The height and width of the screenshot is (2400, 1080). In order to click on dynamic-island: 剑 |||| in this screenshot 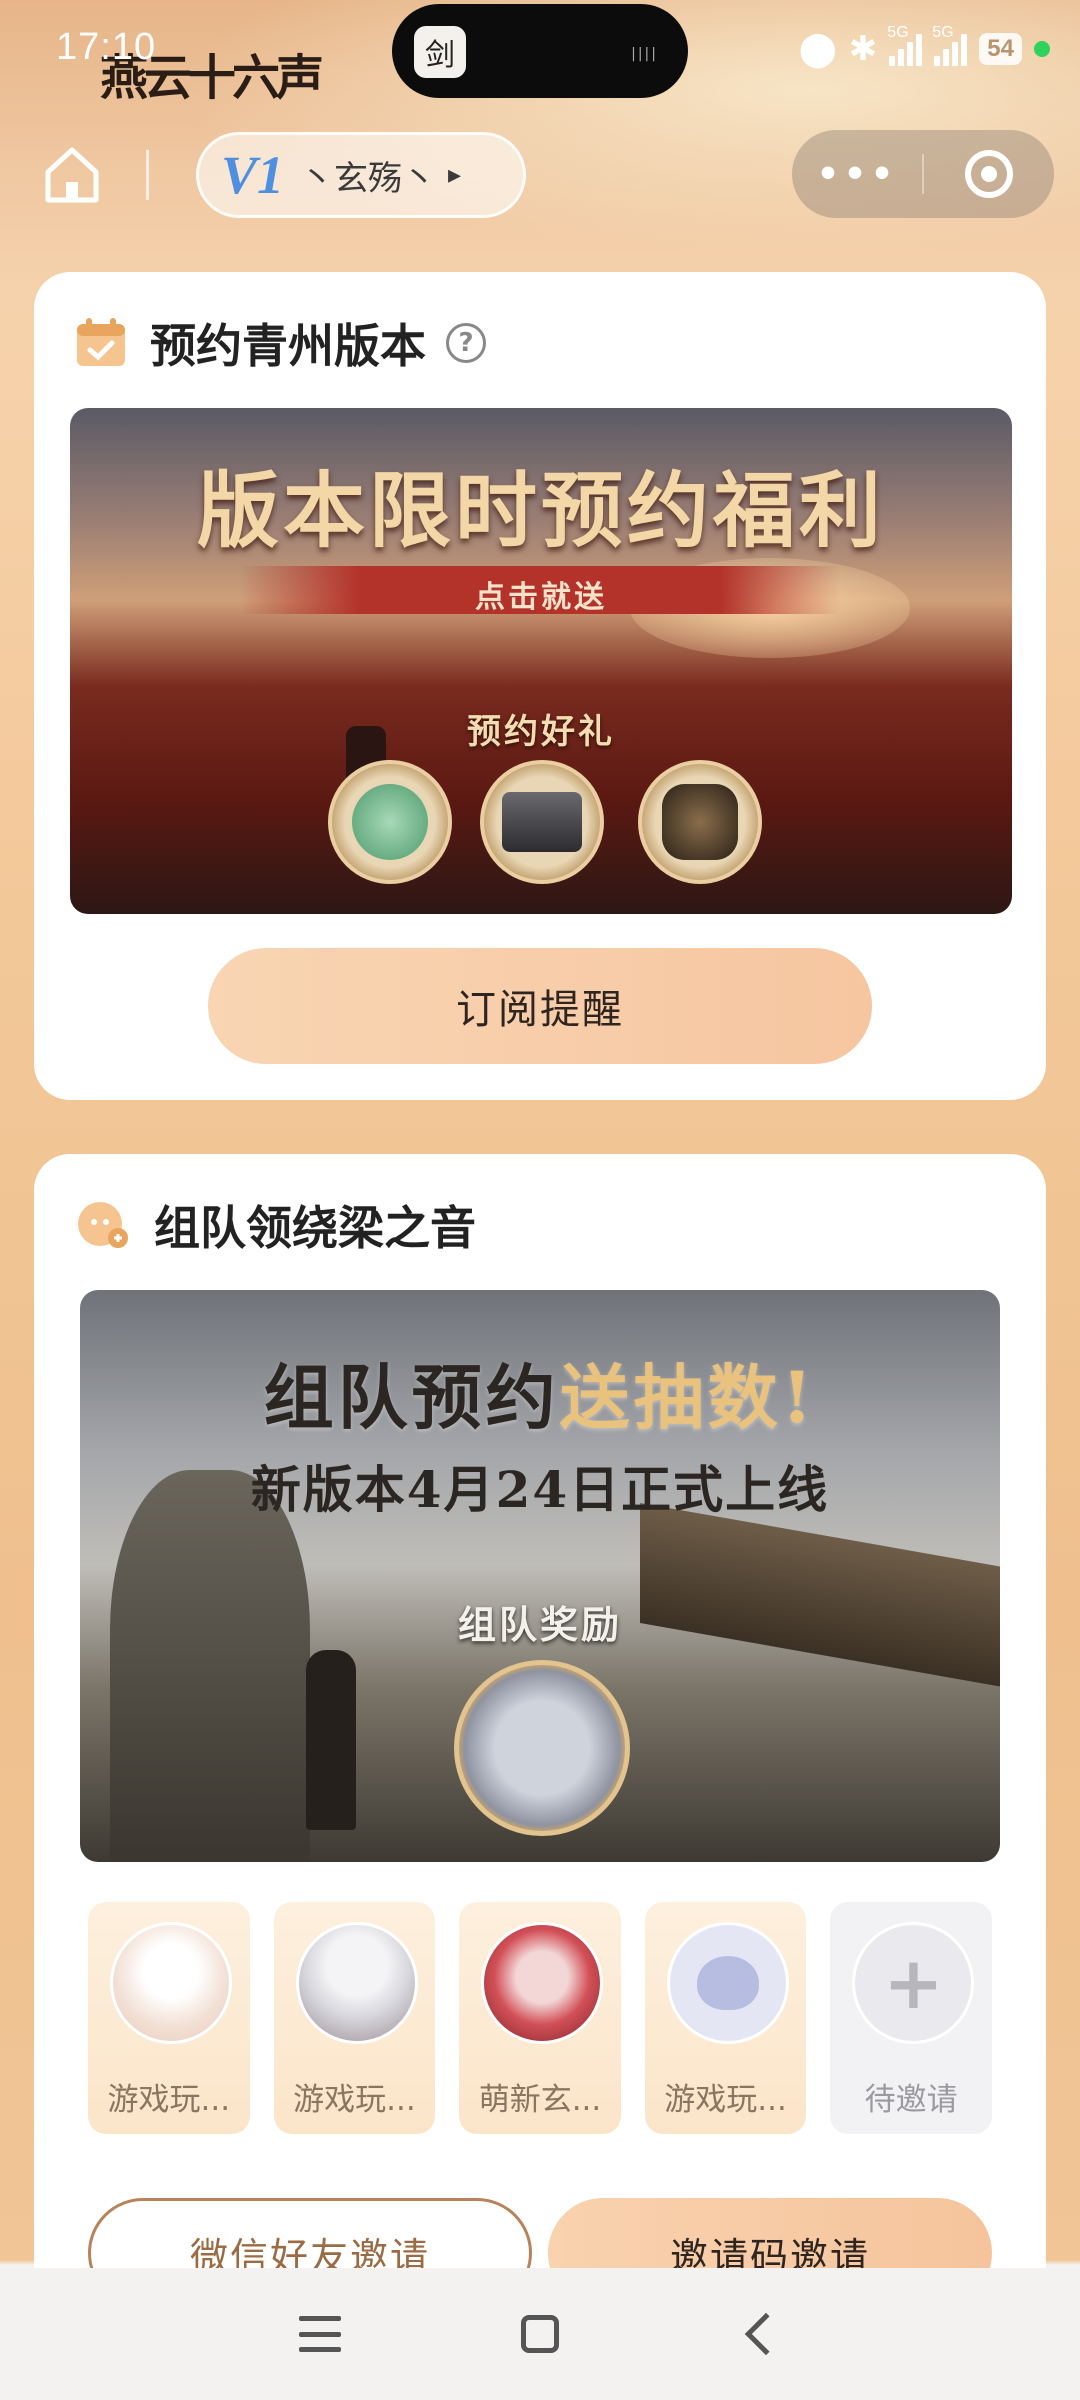, I will do `click(540, 51)`.